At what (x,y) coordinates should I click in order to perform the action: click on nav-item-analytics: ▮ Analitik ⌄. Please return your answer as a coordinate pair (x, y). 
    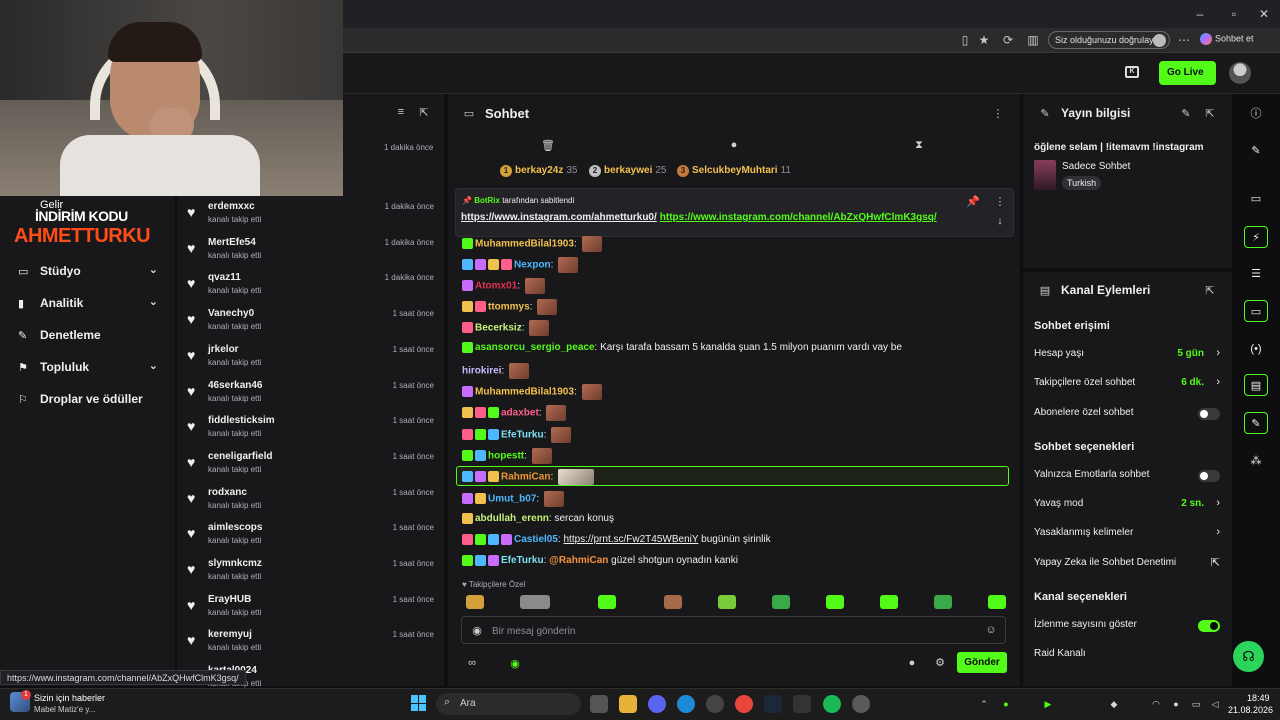
    Looking at the image, I should click on (88, 304).